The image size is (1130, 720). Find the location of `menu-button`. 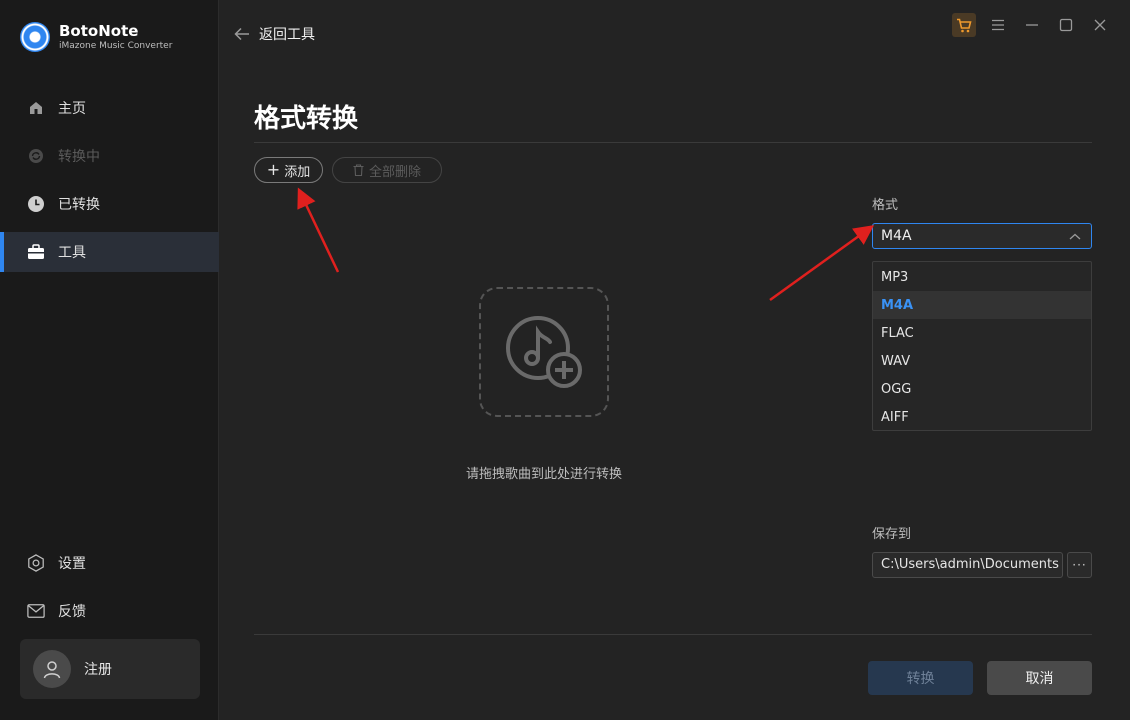

menu-button is located at coordinates (998, 25).